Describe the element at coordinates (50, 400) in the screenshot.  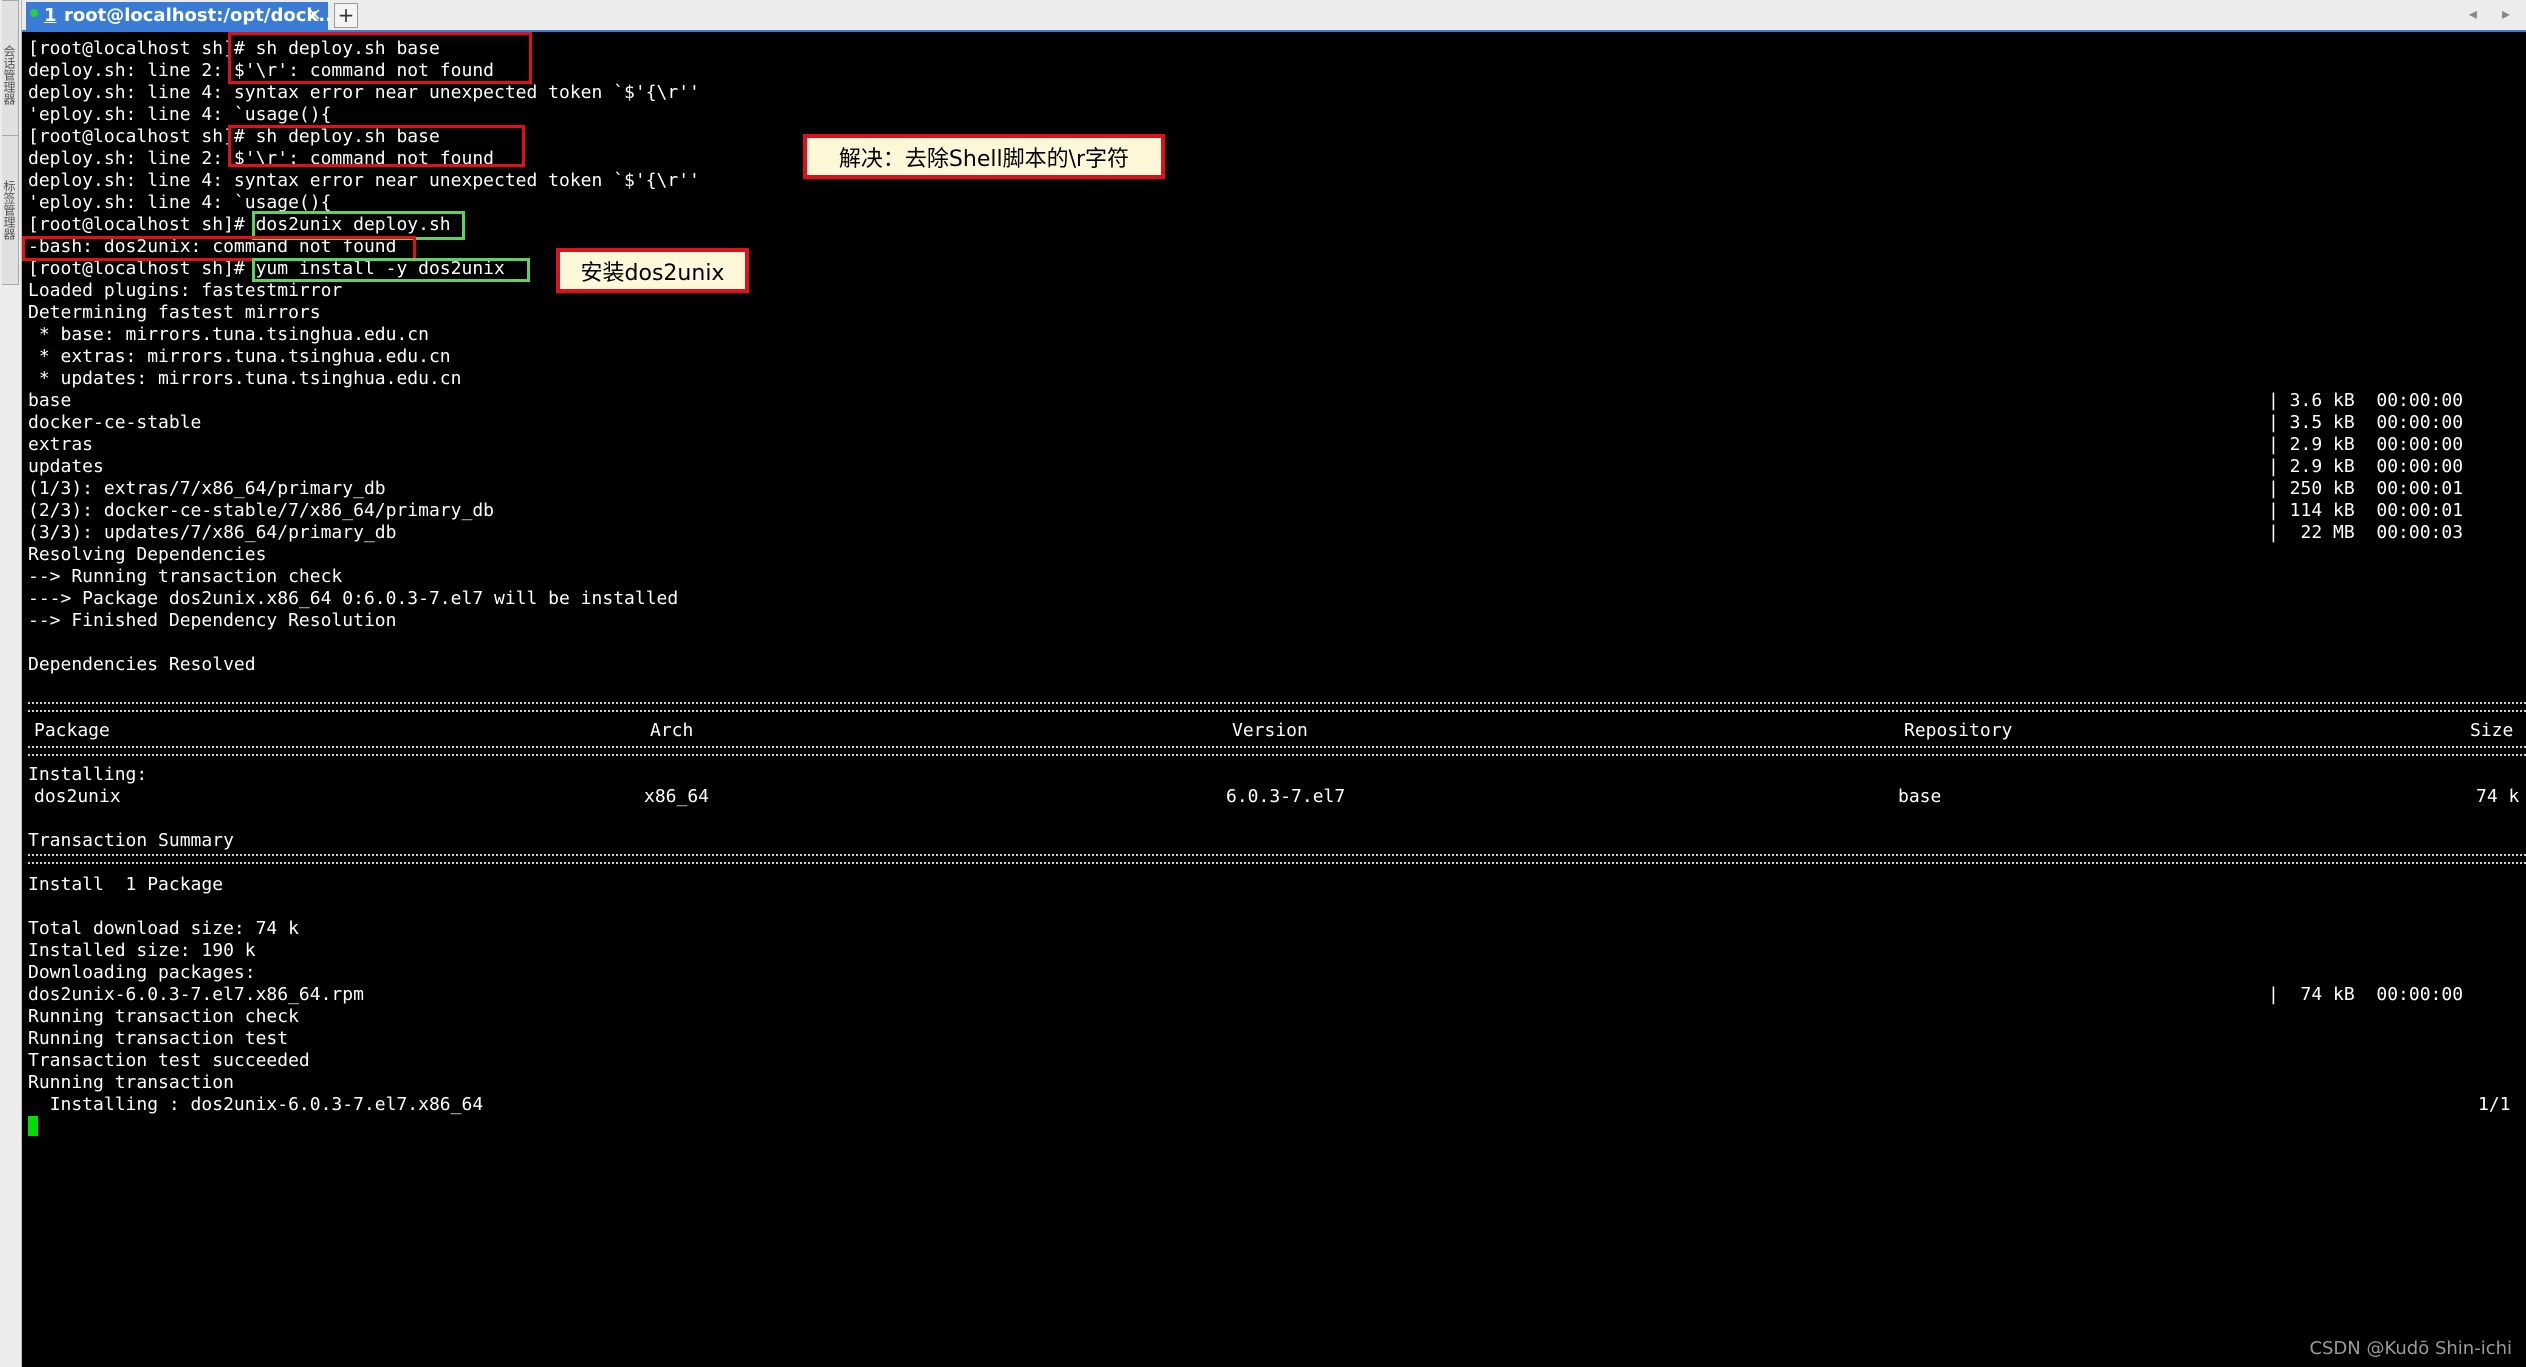
I see `terminal-line: base` at that location.